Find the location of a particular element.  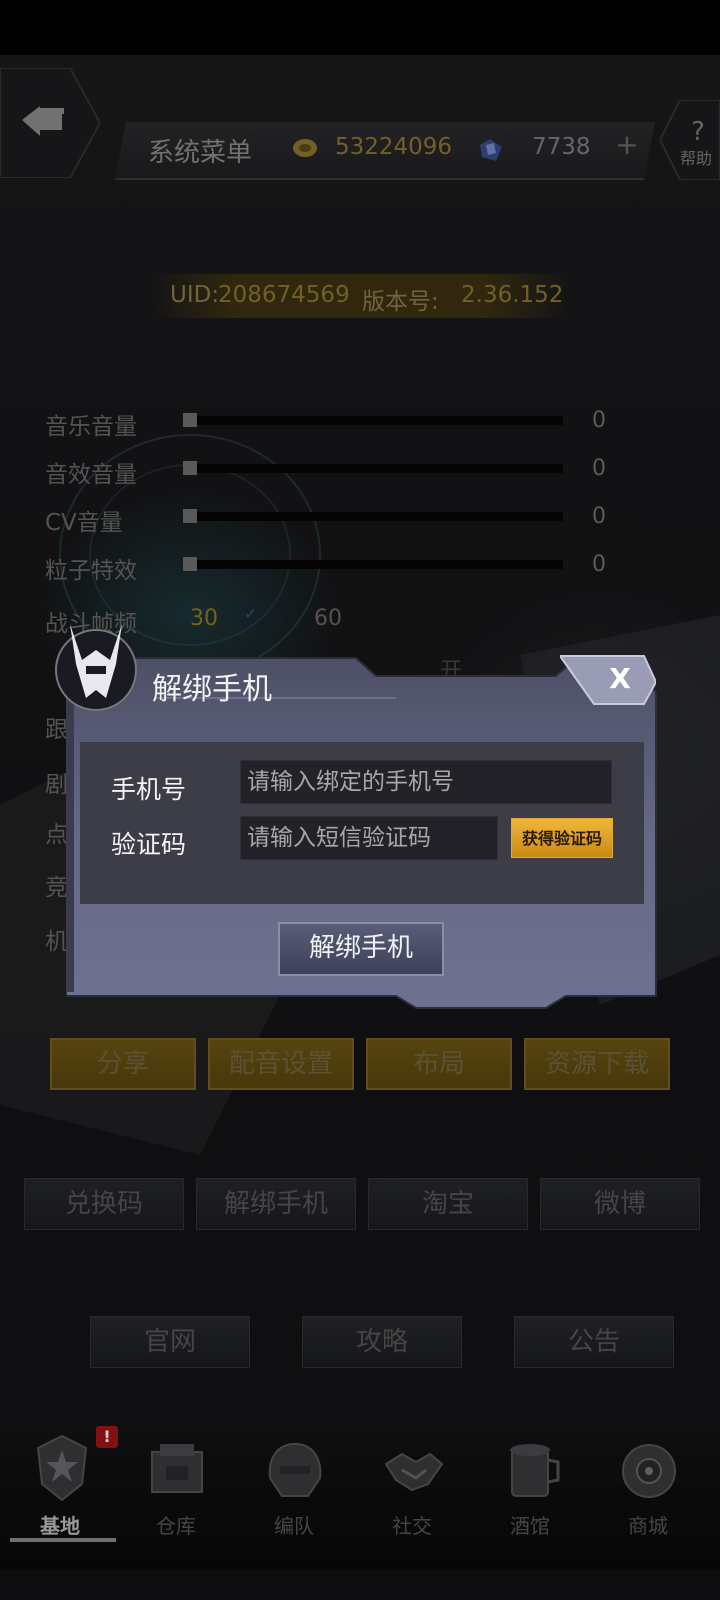

get-code-button: 获得验证码 is located at coordinates (562, 838).